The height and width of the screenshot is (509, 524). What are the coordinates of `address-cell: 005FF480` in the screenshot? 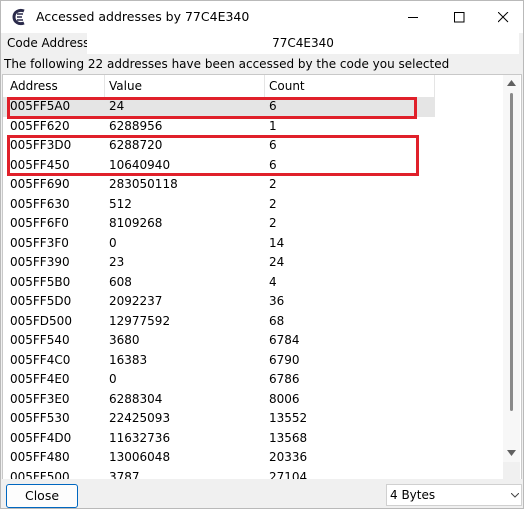 It's located at (40, 457).